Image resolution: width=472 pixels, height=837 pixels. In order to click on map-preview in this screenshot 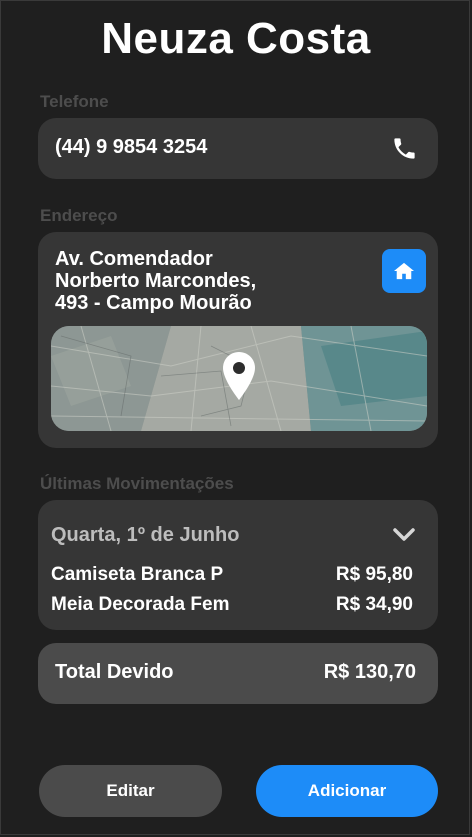, I will do `click(239, 378)`.